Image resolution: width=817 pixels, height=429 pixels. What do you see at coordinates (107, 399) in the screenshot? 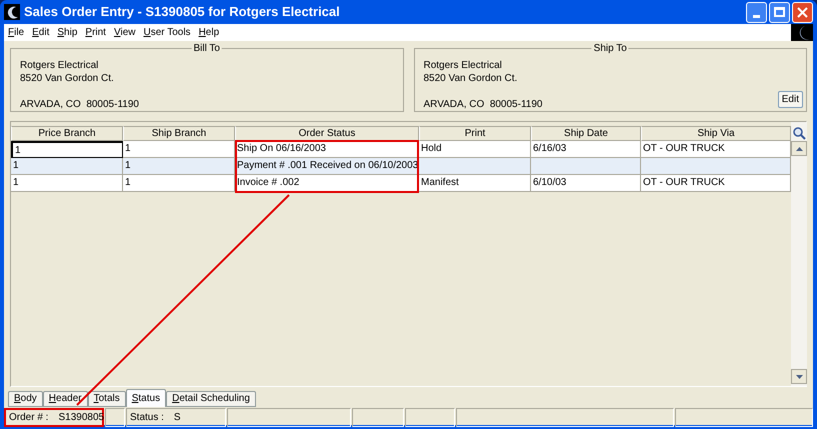
I see `tab: Totals` at bounding box center [107, 399].